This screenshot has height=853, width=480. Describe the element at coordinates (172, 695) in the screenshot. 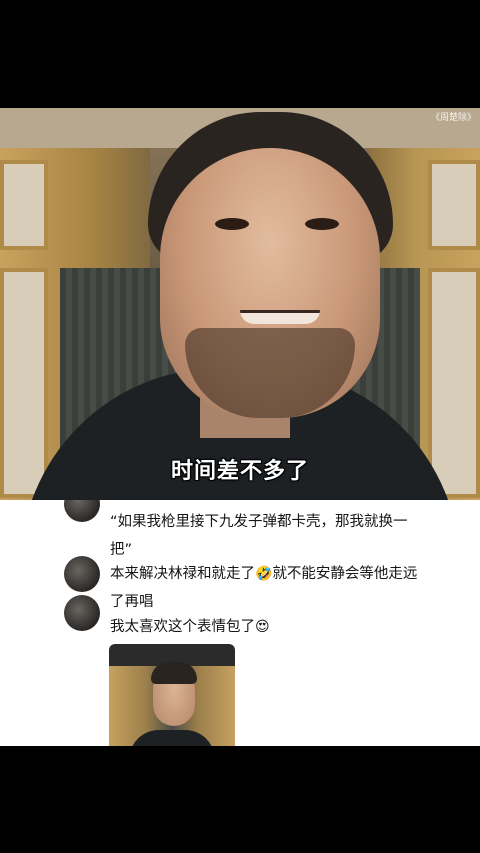

I see `video-thumbnail` at that location.